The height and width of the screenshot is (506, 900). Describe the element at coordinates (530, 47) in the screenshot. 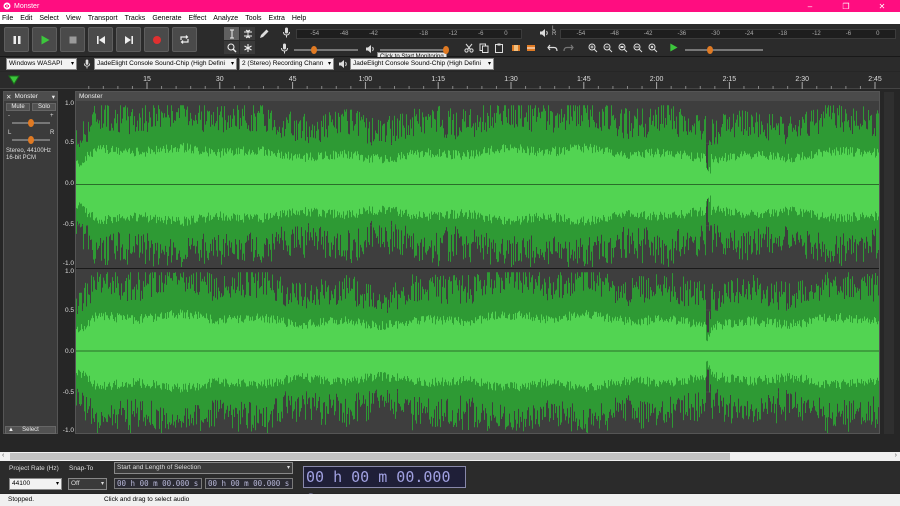

I see `silence-audio-button` at that location.